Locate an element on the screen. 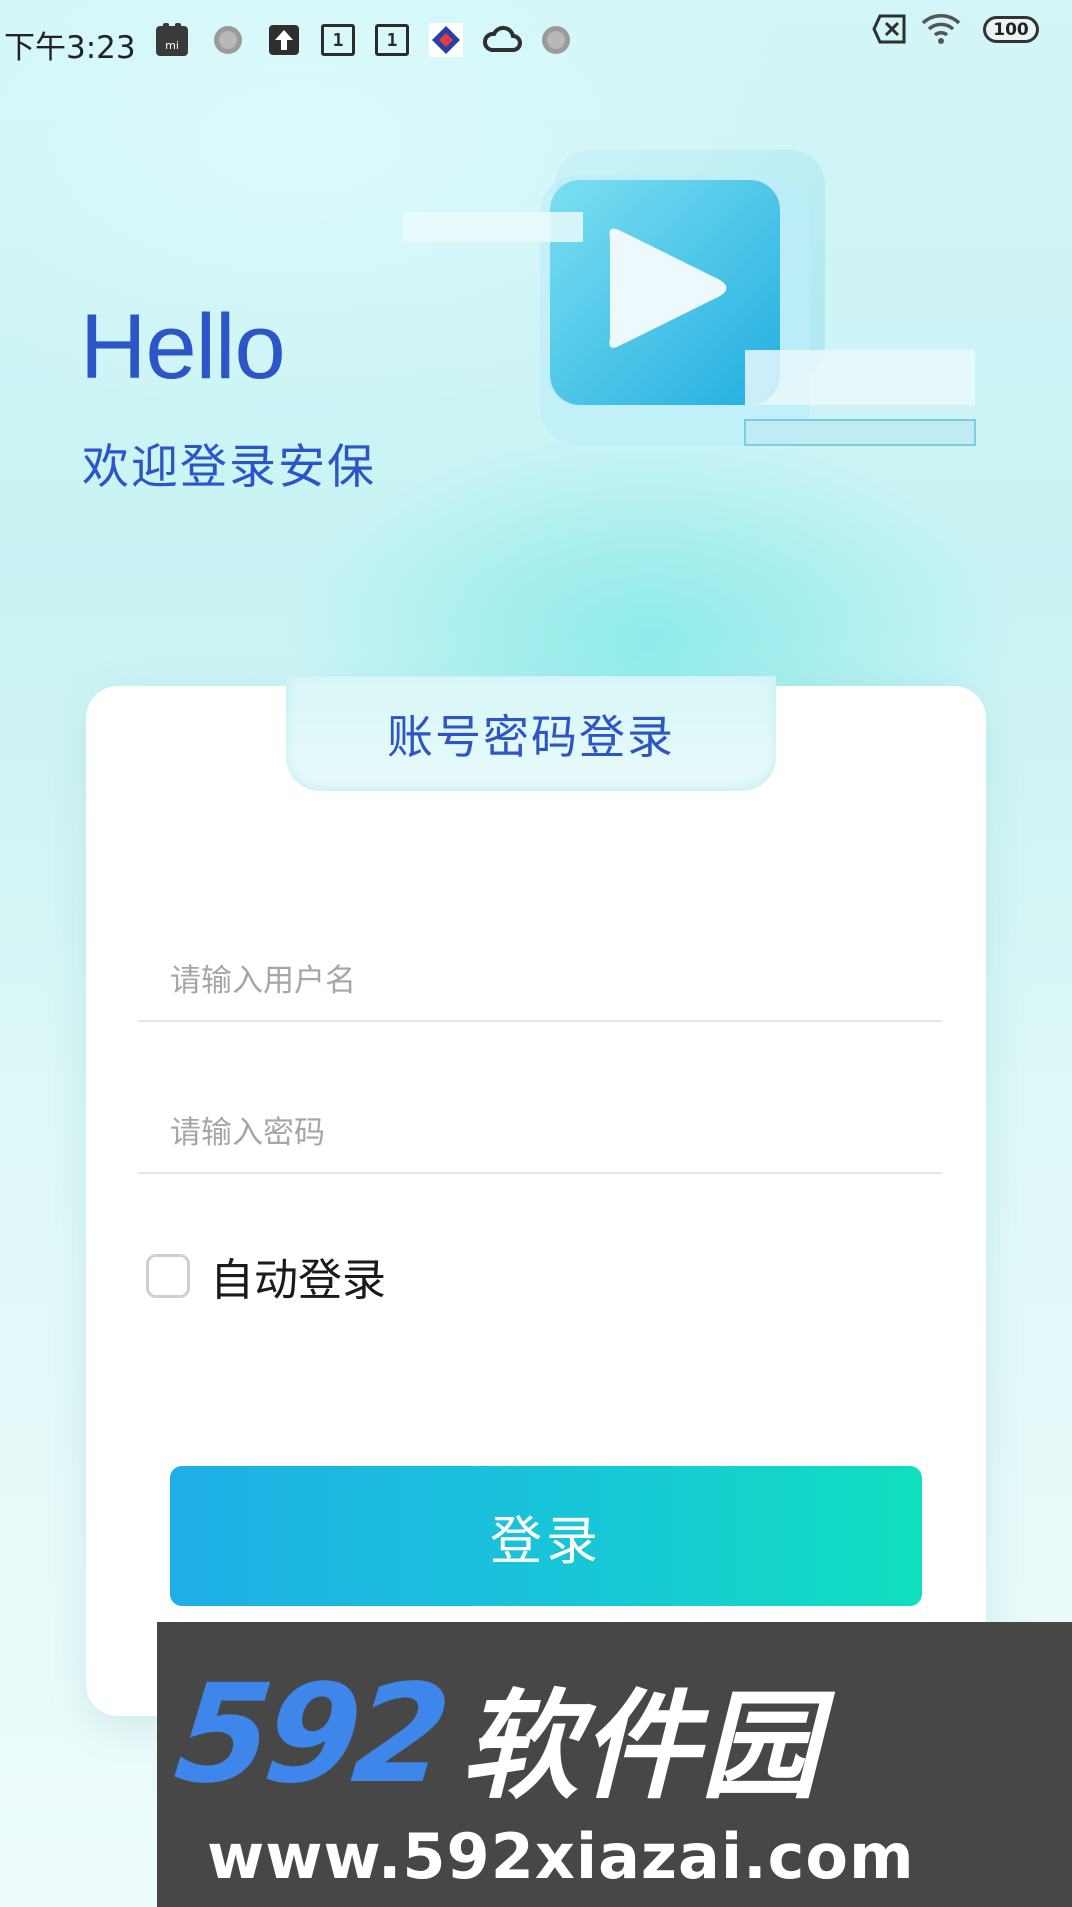 This screenshot has width=1072, height=1907. watermark-logo: 592 软件园 is located at coordinates (610, 1735).